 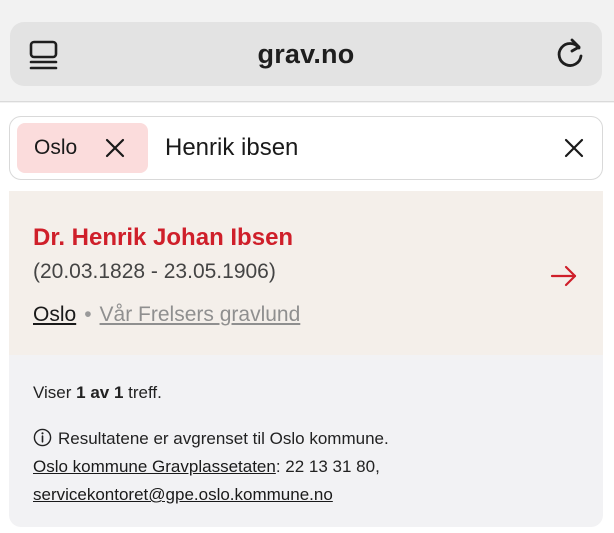 I want to click on search-box: Oslo Henrik ibsen, so click(x=306, y=148).